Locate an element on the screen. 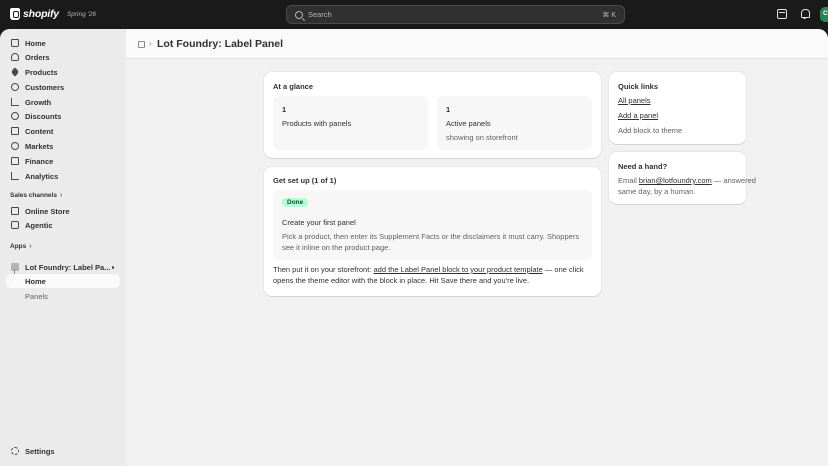  shopify-logo: shopify Spring '26 is located at coordinates (53, 14).